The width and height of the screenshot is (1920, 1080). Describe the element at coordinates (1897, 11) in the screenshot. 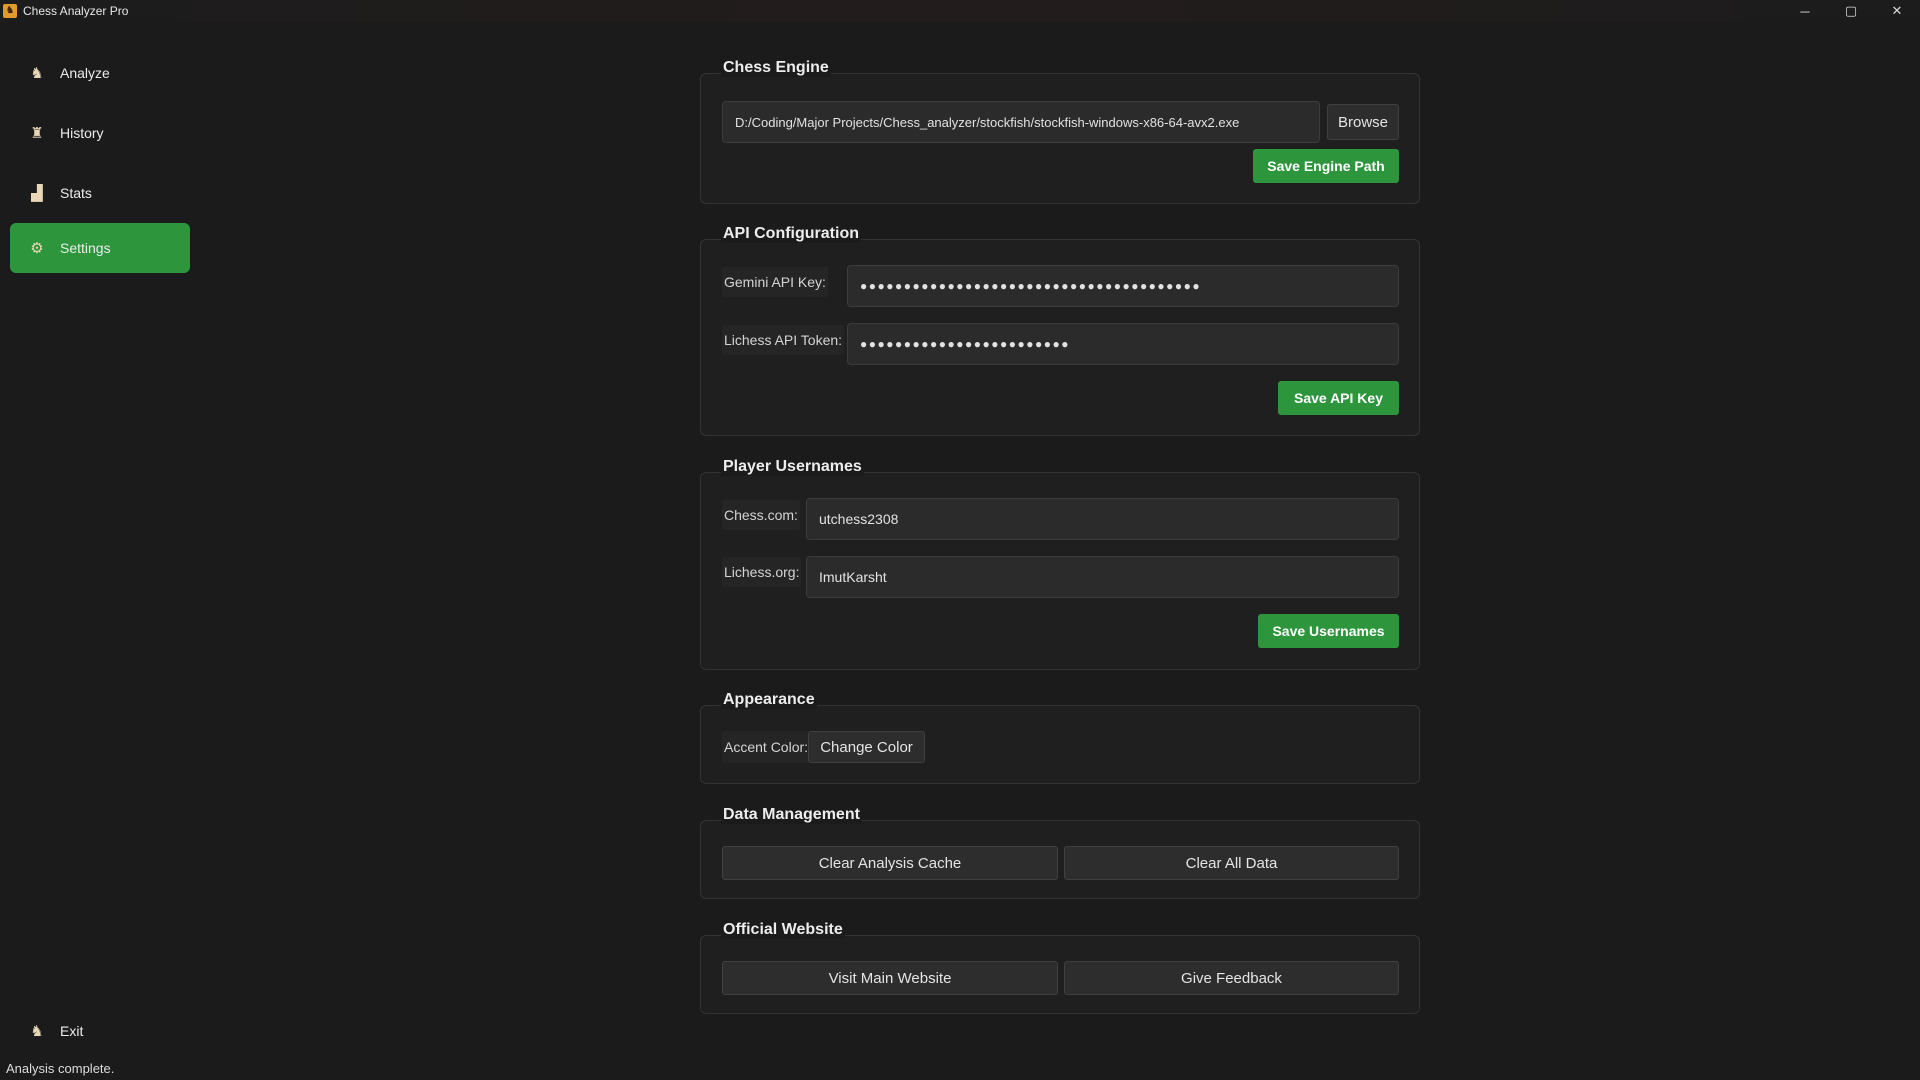

I see `close-button: ✕` at that location.